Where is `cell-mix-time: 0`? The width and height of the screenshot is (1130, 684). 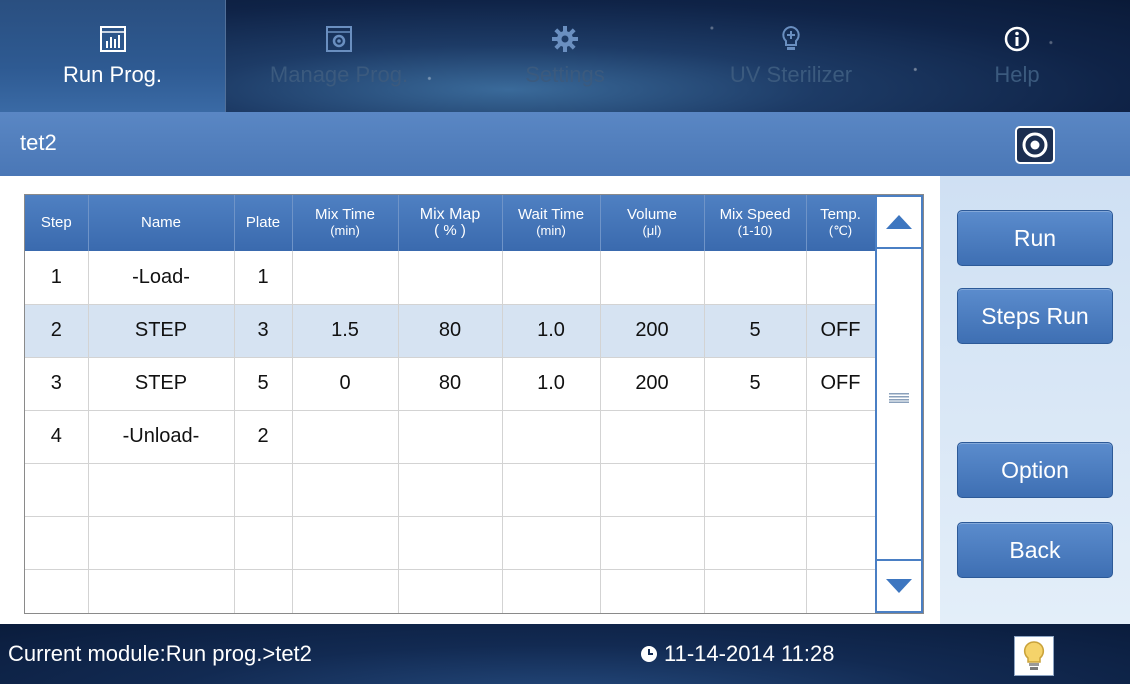 cell-mix-time: 0 is located at coordinates (345, 384).